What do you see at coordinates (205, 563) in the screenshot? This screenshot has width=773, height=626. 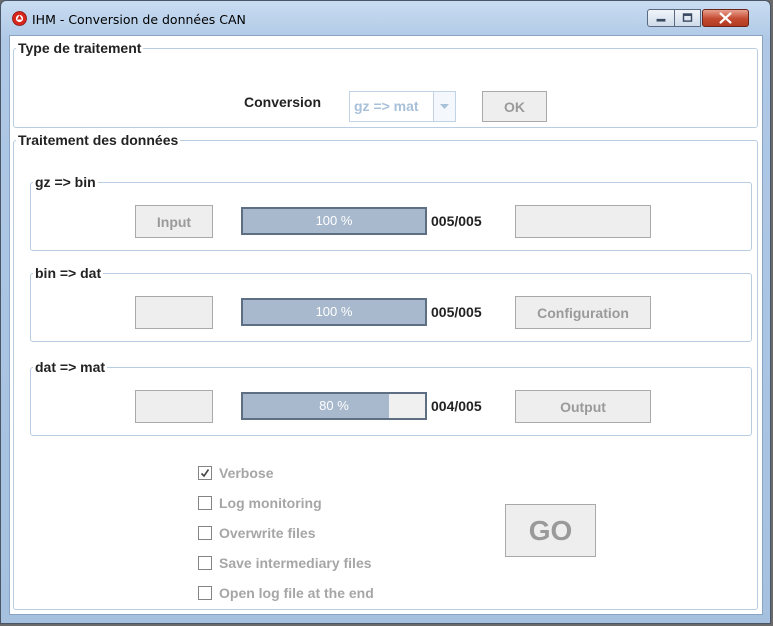 I see `save-intermediary-files-checkbox-box` at bounding box center [205, 563].